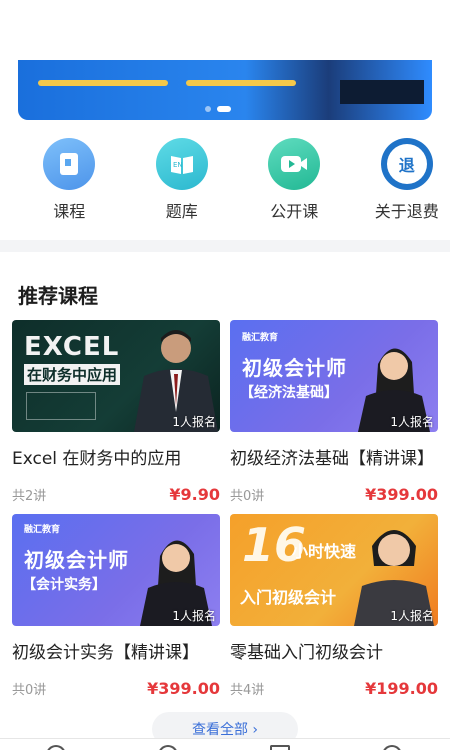 The image size is (450, 750). I want to click on home-icon, so click(56, 747).